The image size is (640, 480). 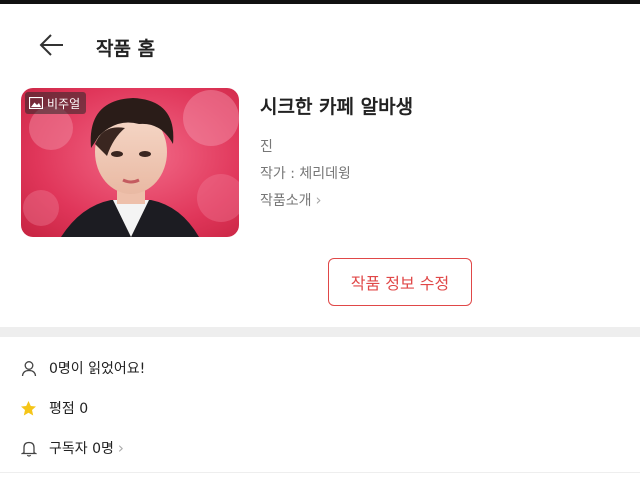 I want to click on author-line: 작가 : 체리데윙, so click(x=305, y=174).